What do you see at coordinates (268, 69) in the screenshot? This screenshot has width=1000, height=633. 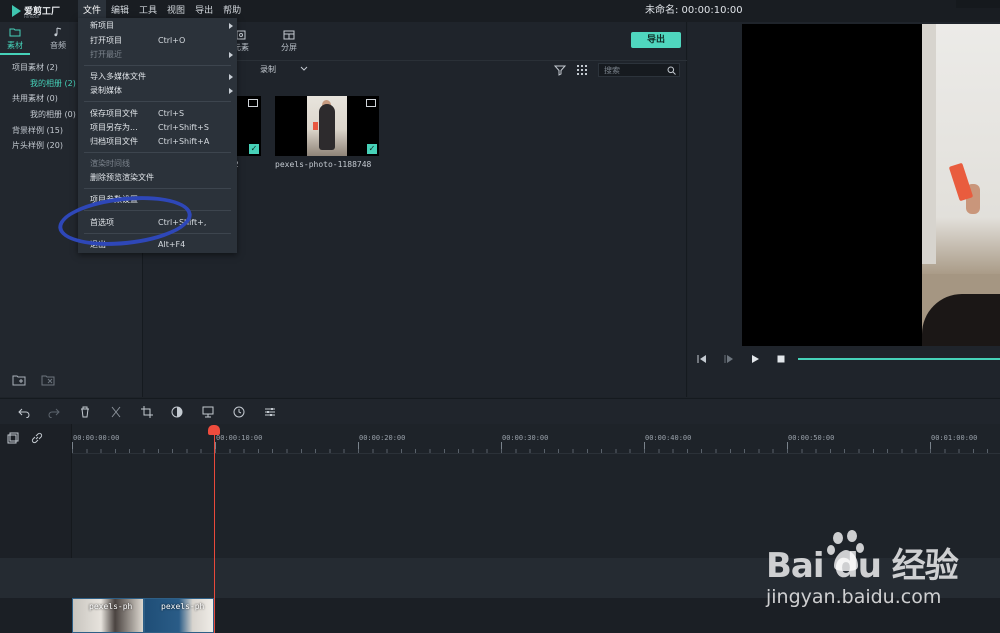 I see `record-dropdown: 录制` at bounding box center [268, 69].